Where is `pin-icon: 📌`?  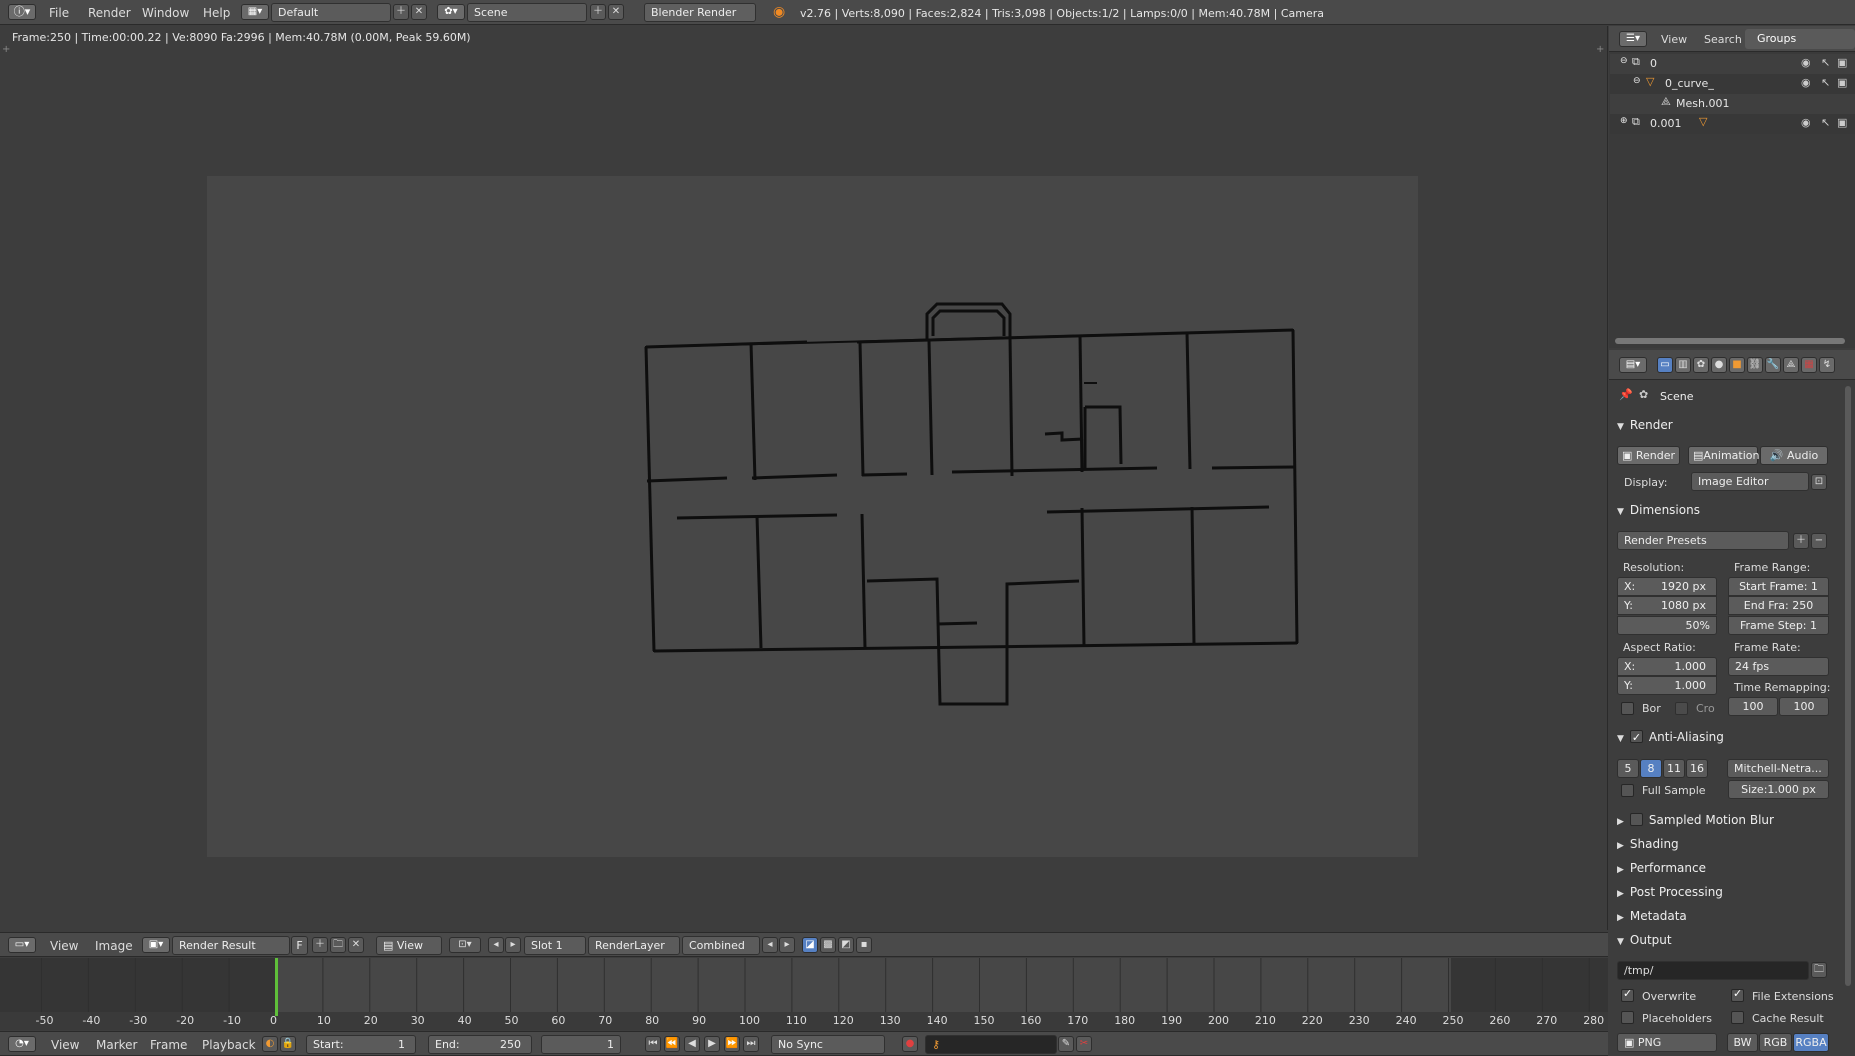
pin-icon: 📌 is located at coordinates (1626, 394).